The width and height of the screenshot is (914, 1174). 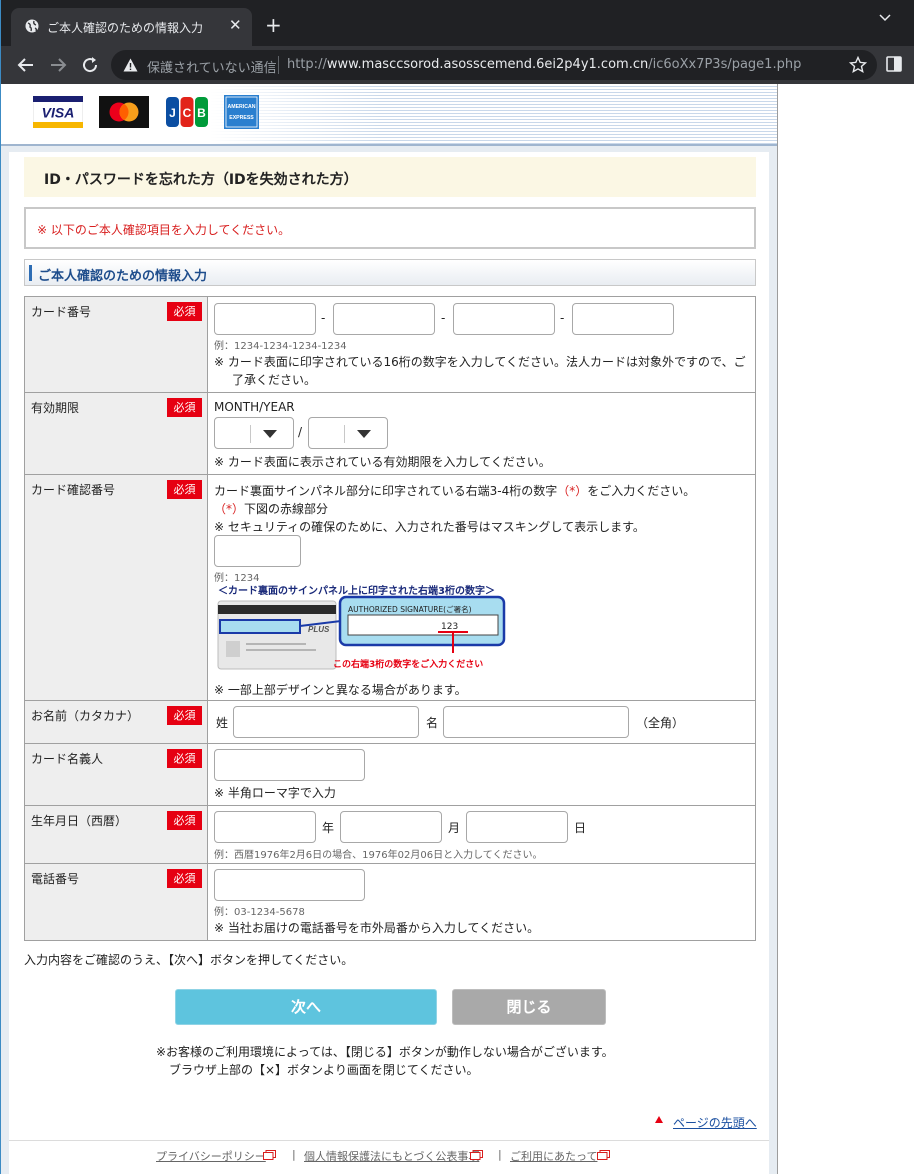 What do you see at coordinates (641, 491) in the screenshot?
I see `cvv-description-tail: をご入力ください。` at bounding box center [641, 491].